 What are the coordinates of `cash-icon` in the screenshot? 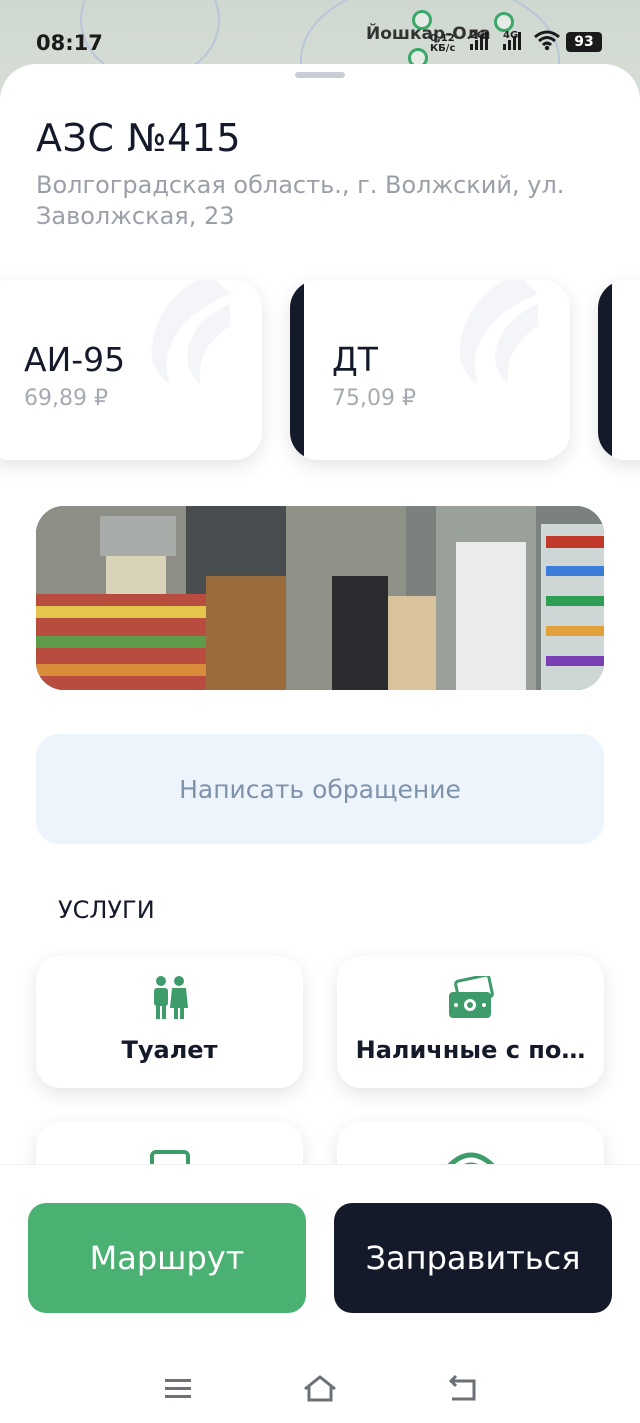 It's located at (471, 997).